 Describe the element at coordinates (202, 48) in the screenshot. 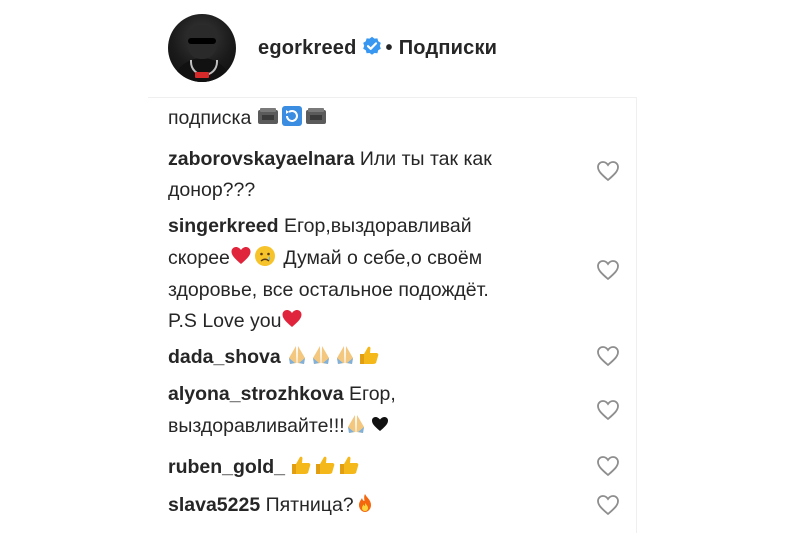

I see `user-avatar` at that location.